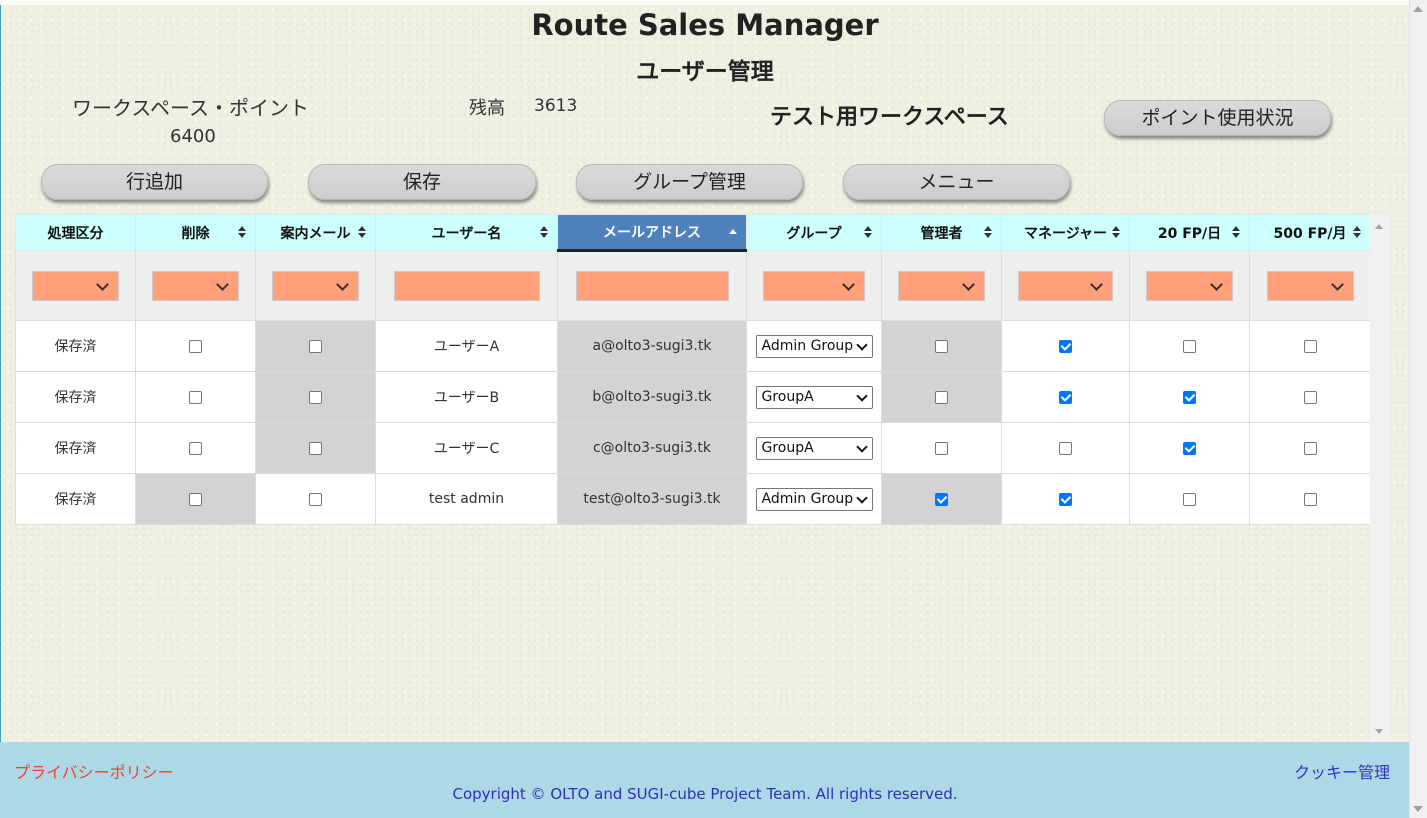 Image resolution: width=1427 pixels, height=818 pixels. I want to click on fp20-cell, so click(1189, 448).